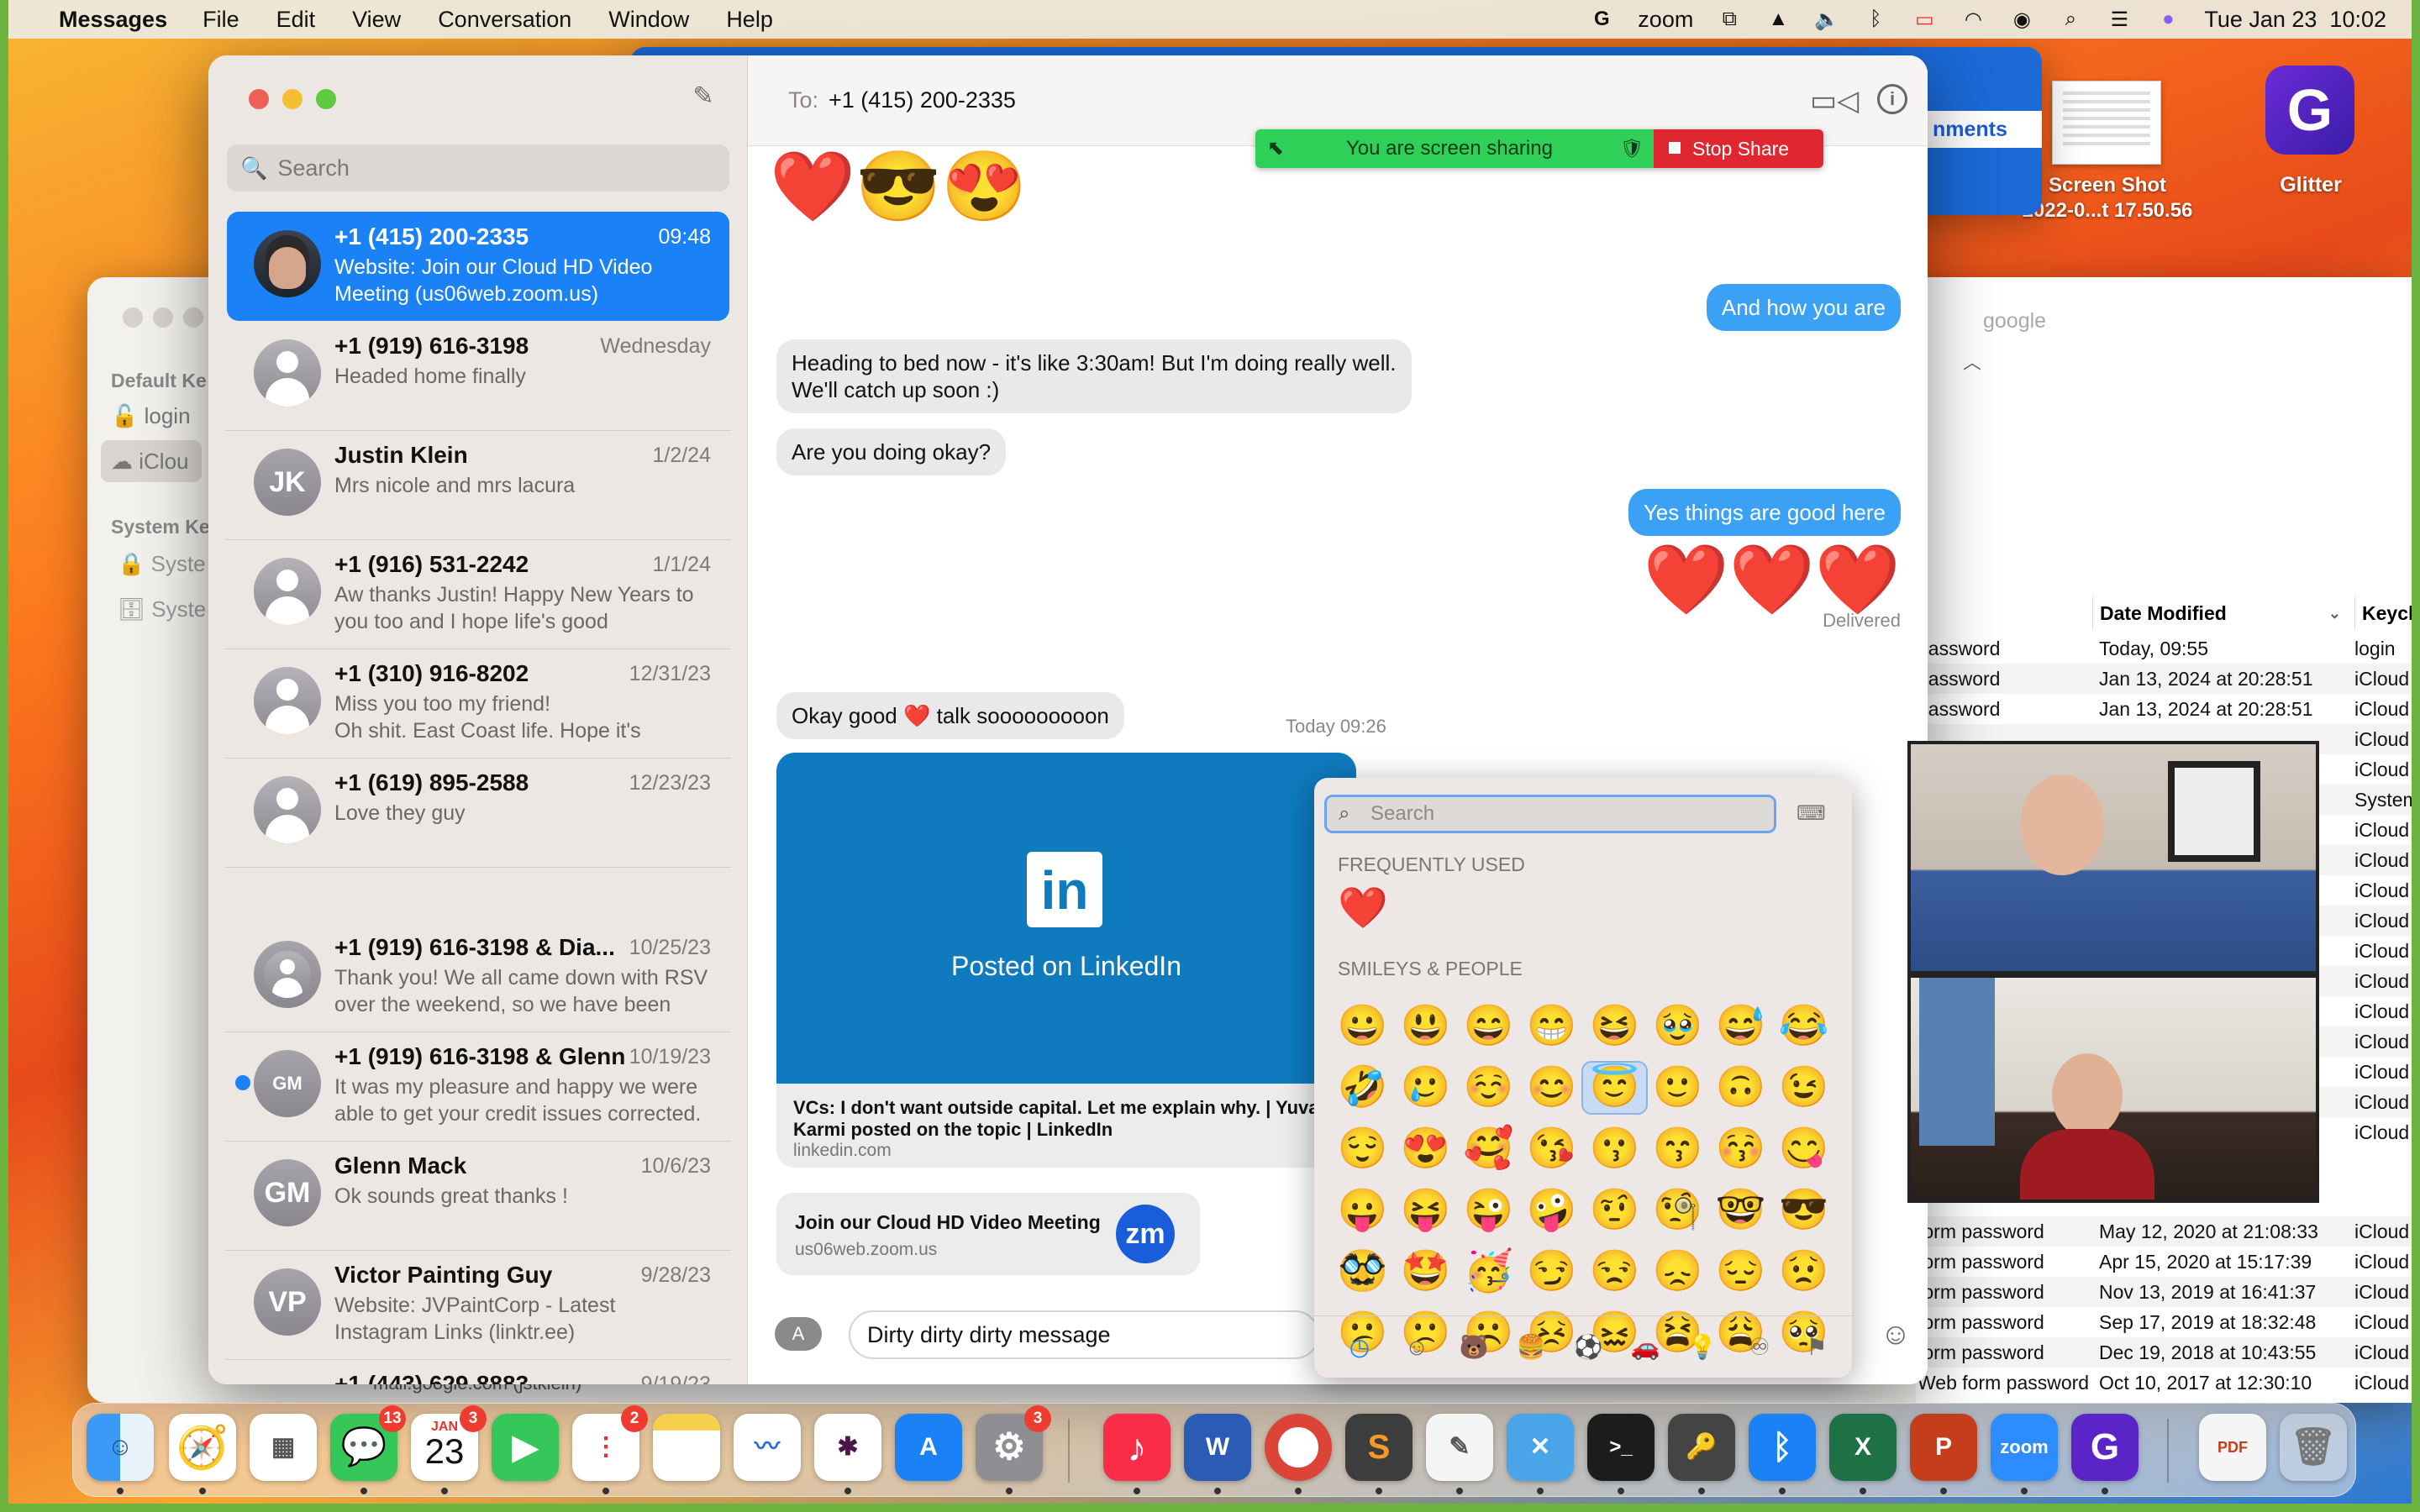  Describe the element at coordinates (610, 1443) in the screenshot. I see `reminders-icon: ⋮ 2` at that location.